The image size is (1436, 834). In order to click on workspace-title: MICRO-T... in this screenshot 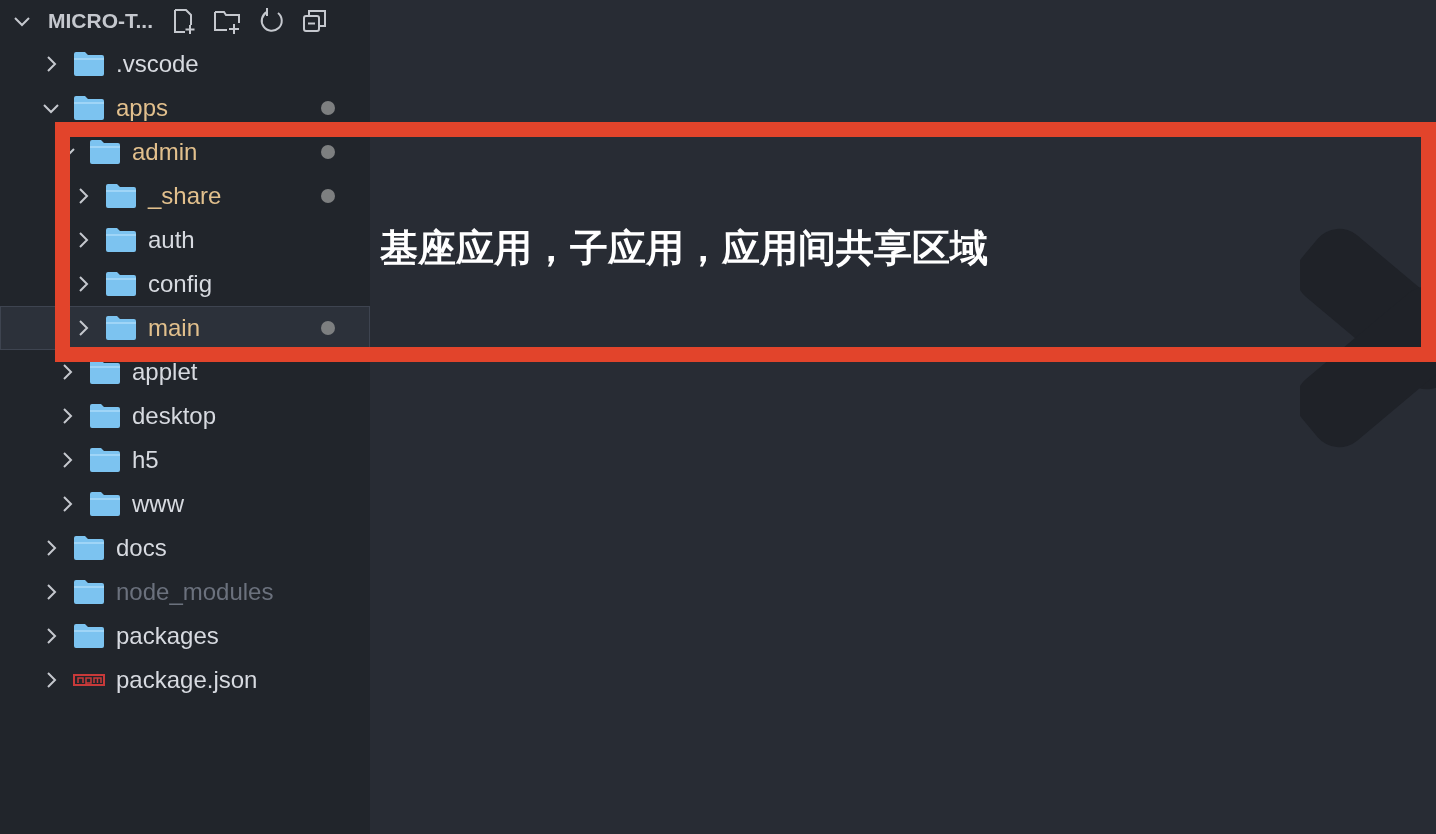, I will do `click(100, 21)`.